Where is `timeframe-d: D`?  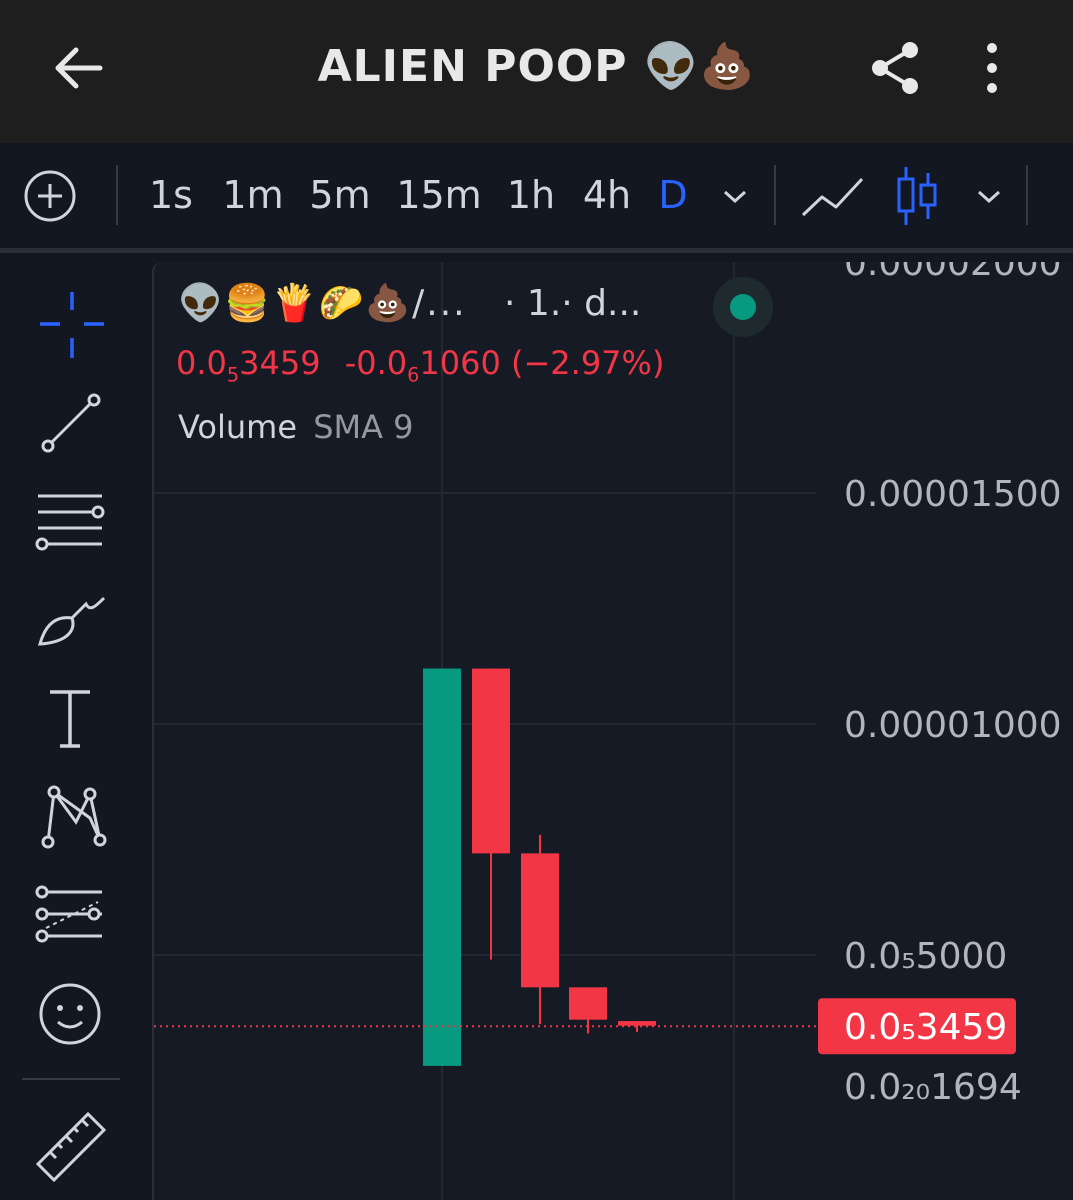 timeframe-d: D is located at coordinates (673, 195).